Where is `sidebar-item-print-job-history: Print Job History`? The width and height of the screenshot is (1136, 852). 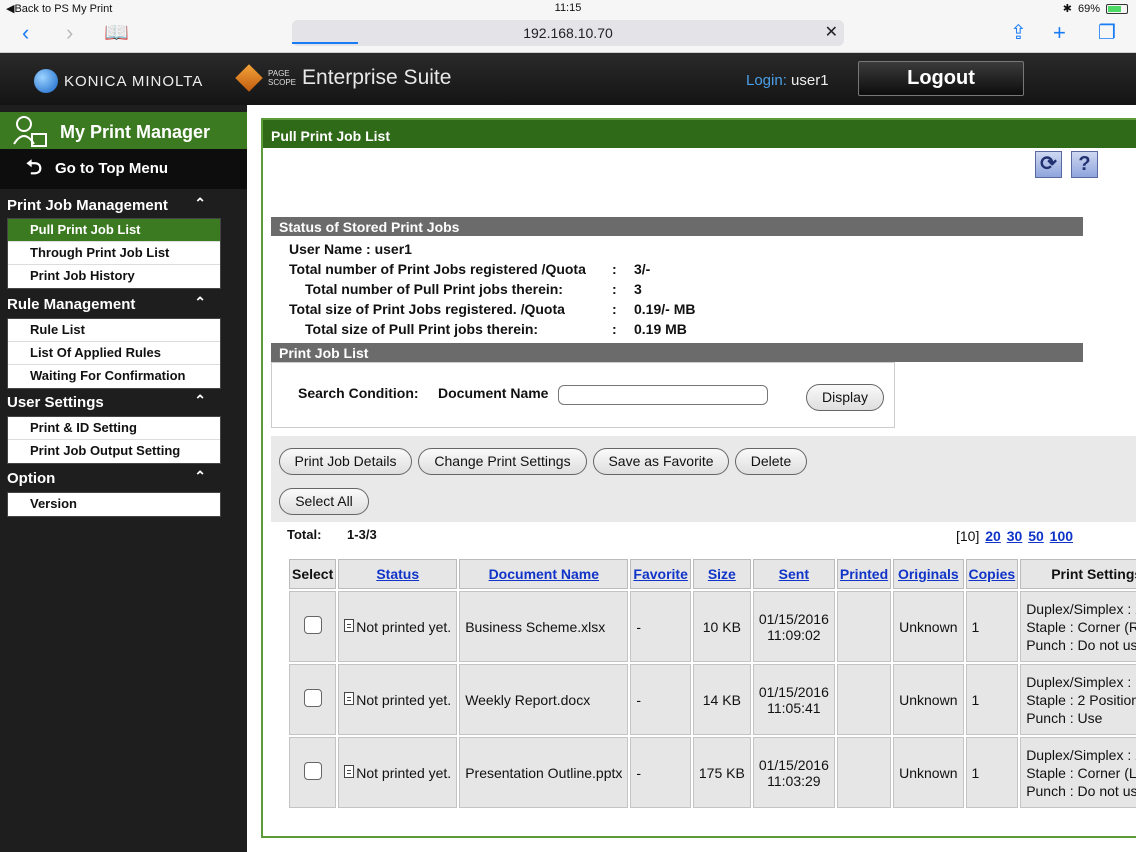 sidebar-item-print-job-history: Print Job History is located at coordinates (114, 276).